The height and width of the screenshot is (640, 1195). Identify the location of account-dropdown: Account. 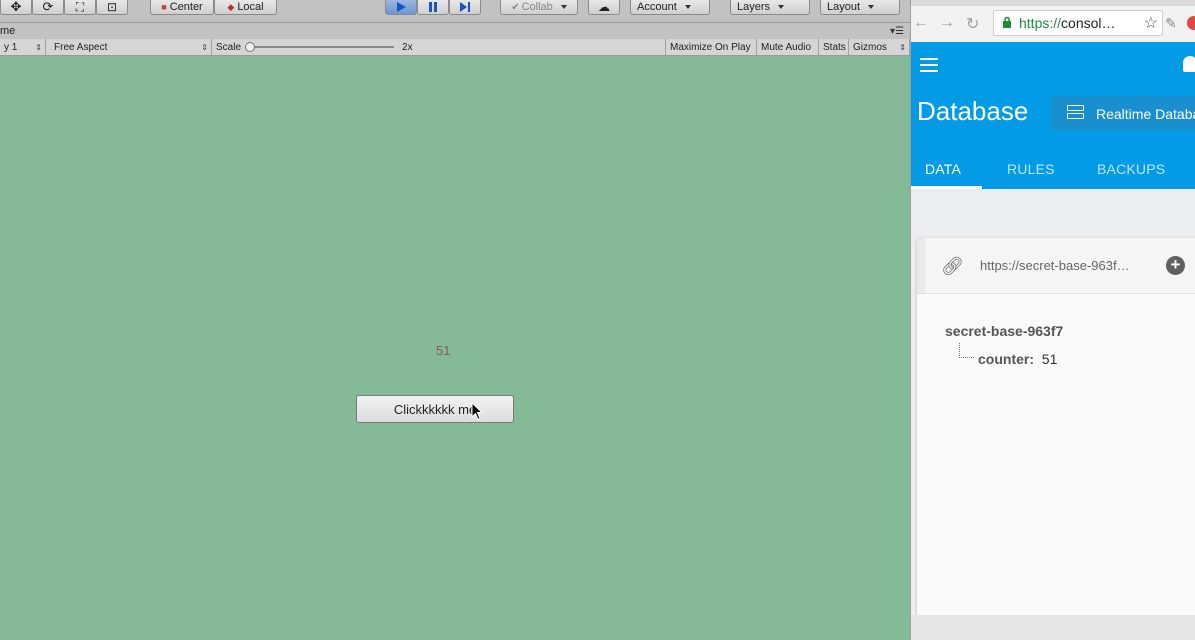
(670, 7).